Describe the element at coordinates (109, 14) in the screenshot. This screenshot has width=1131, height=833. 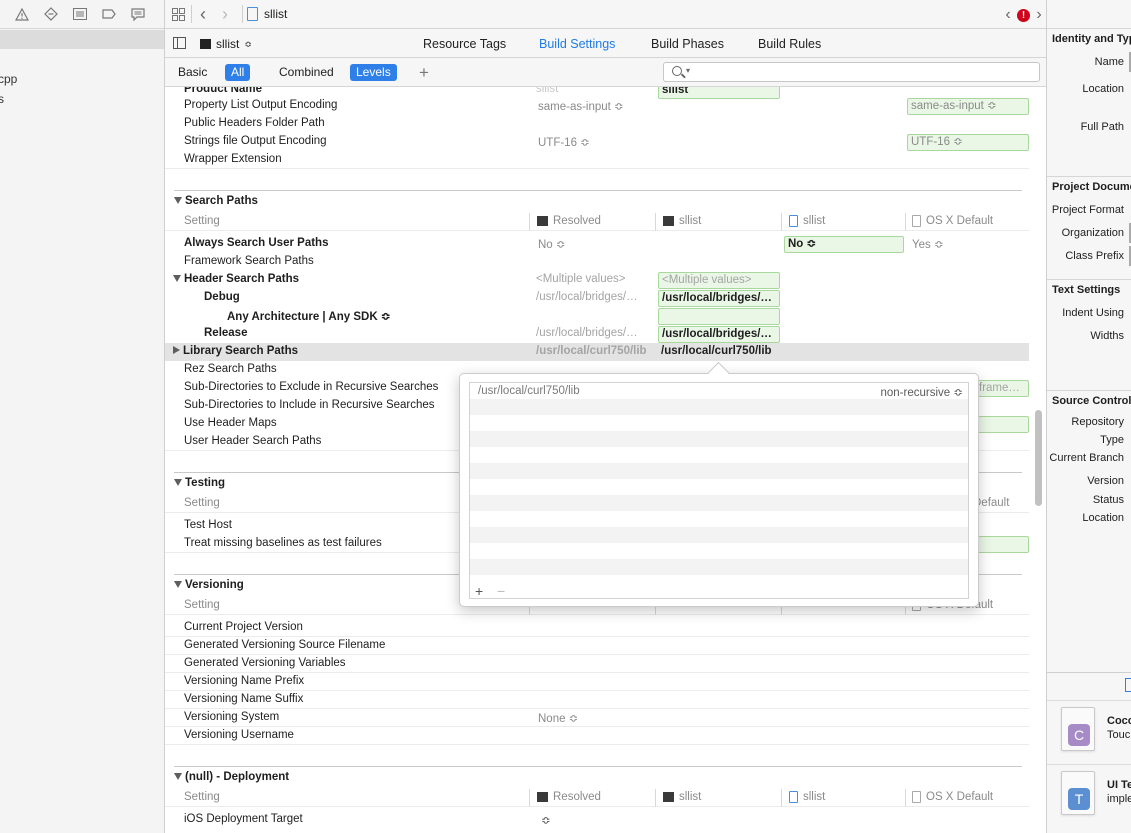
I see `tag-icon` at that location.